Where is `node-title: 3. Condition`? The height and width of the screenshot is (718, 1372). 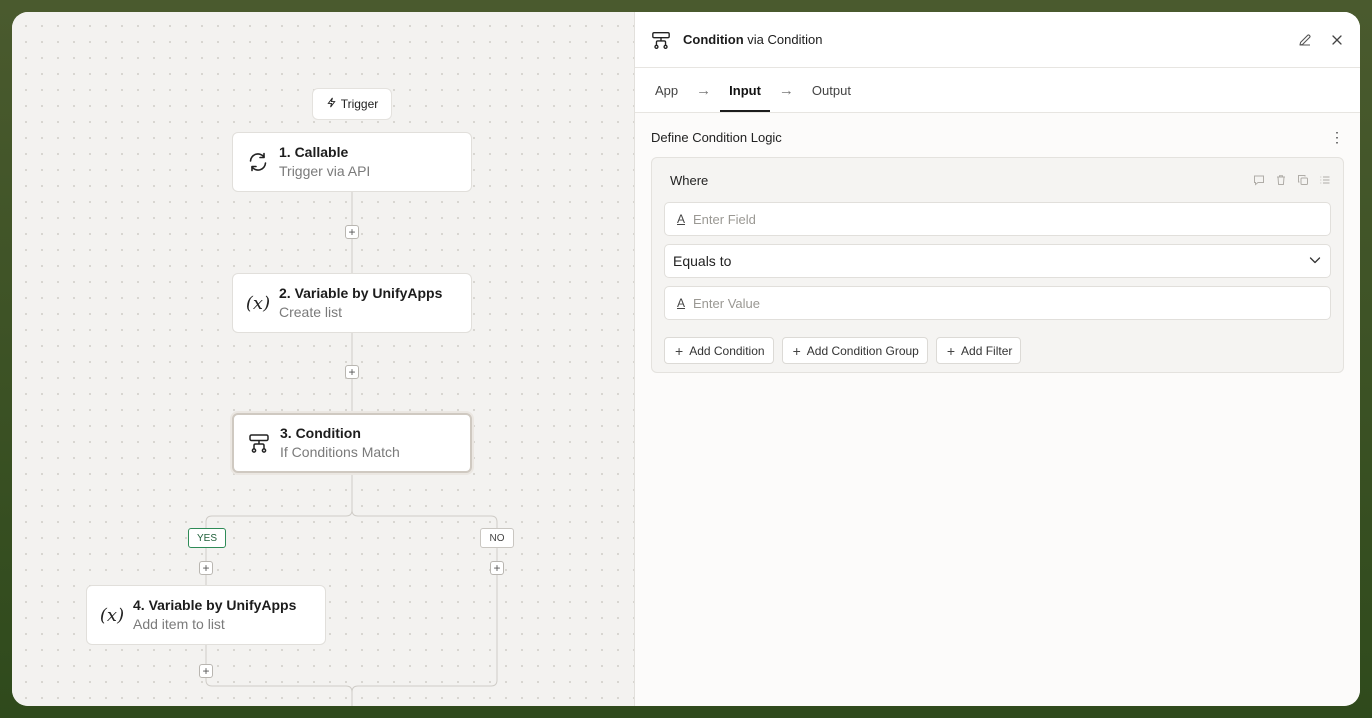 node-title: 3. Condition is located at coordinates (320, 433).